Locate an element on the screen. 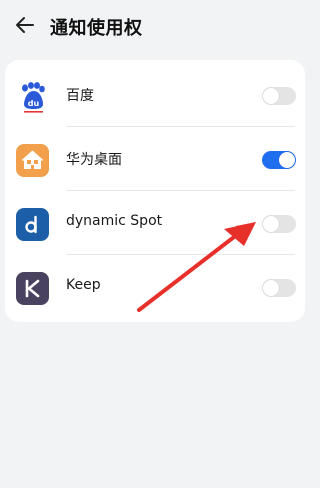  app-name: 百度 is located at coordinates (80, 96).